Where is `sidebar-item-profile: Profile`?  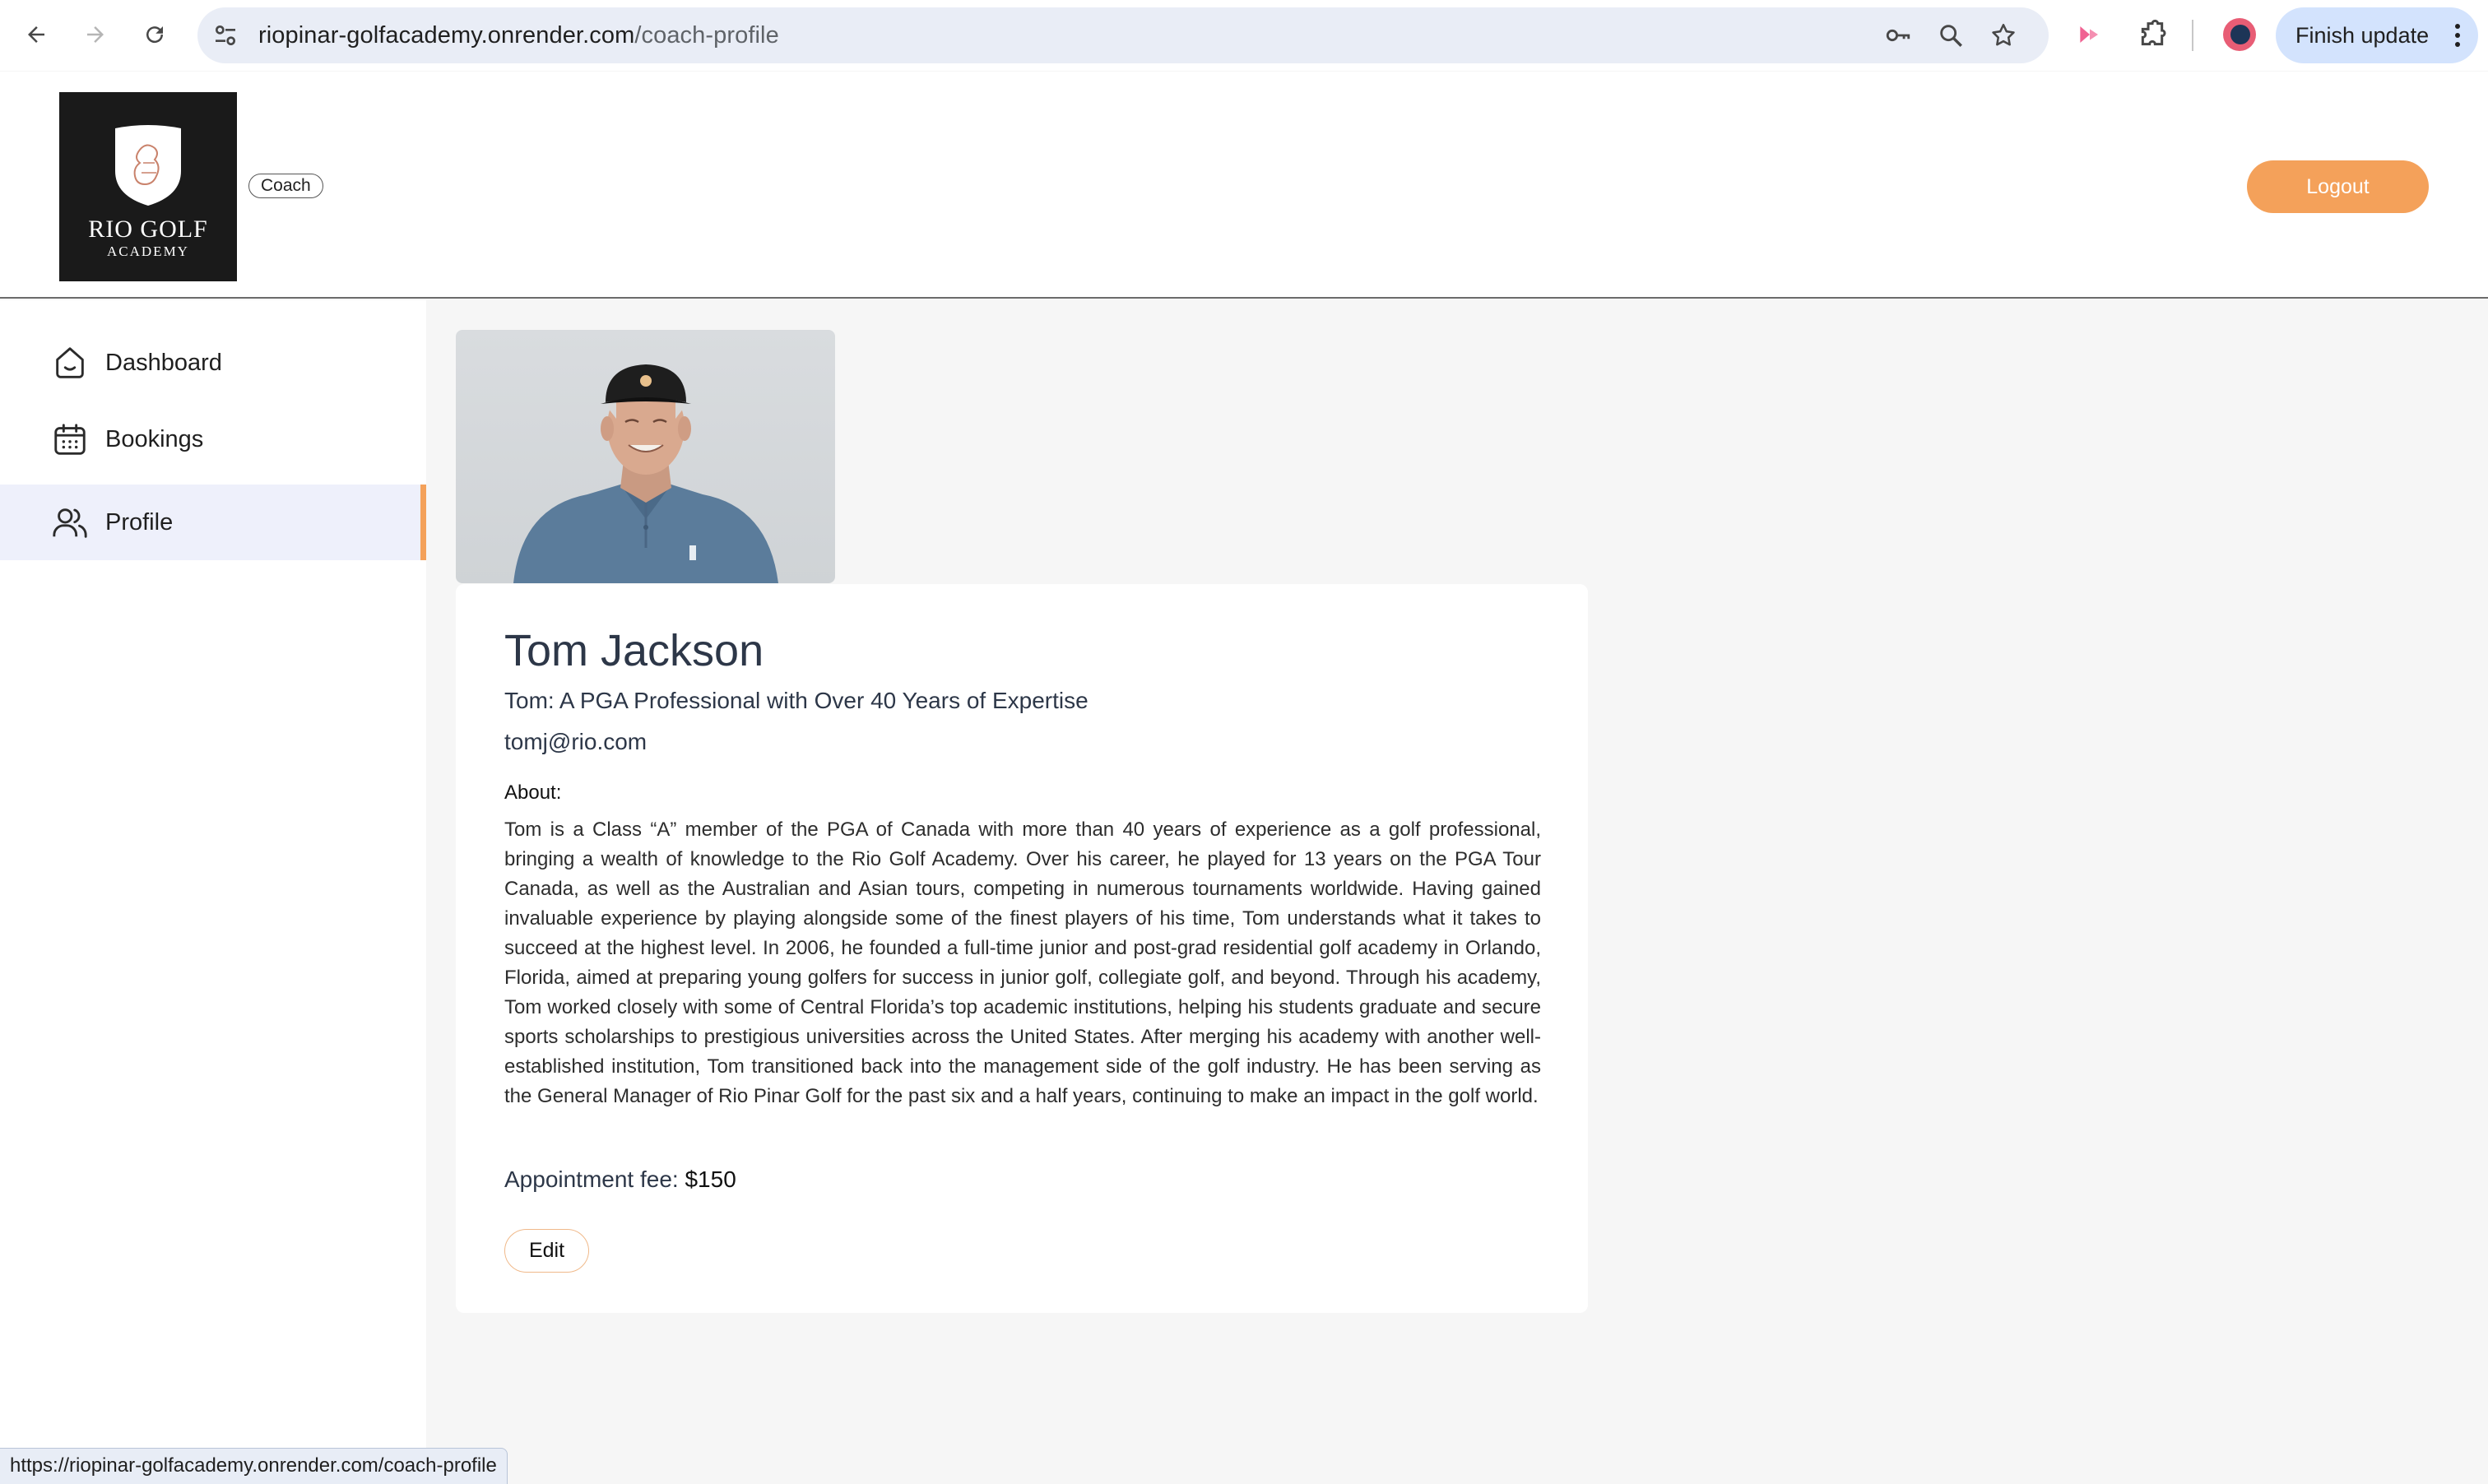
sidebar-item-profile: Profile is located at coordinates (213, 522).